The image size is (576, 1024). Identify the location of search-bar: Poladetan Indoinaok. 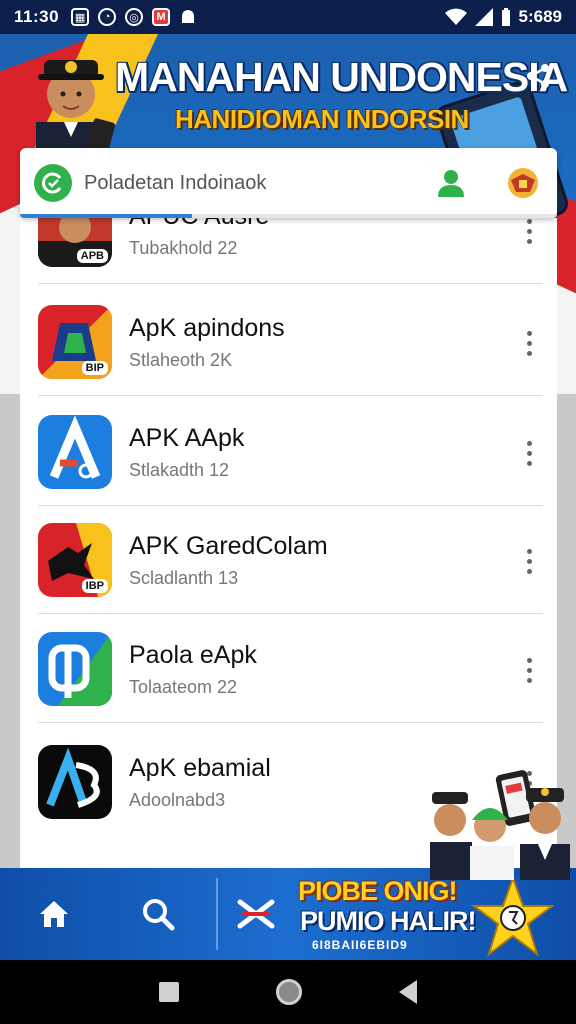
(288, 183).